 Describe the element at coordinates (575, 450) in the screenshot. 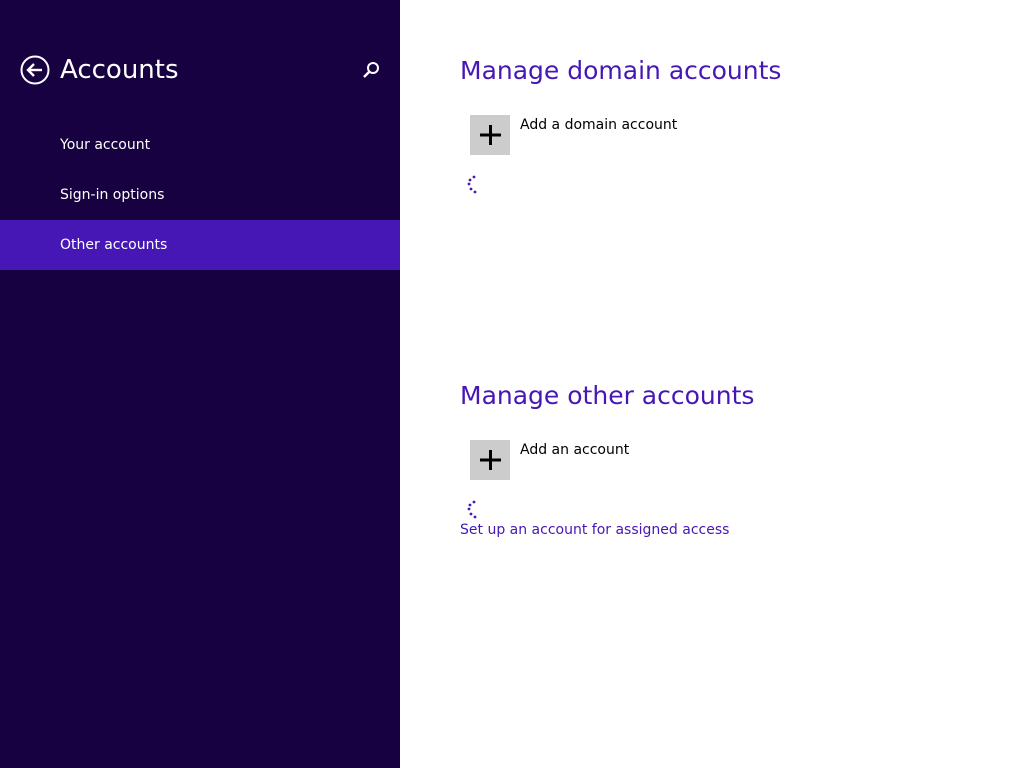

I see `add-account-label: Add an account` at that location.